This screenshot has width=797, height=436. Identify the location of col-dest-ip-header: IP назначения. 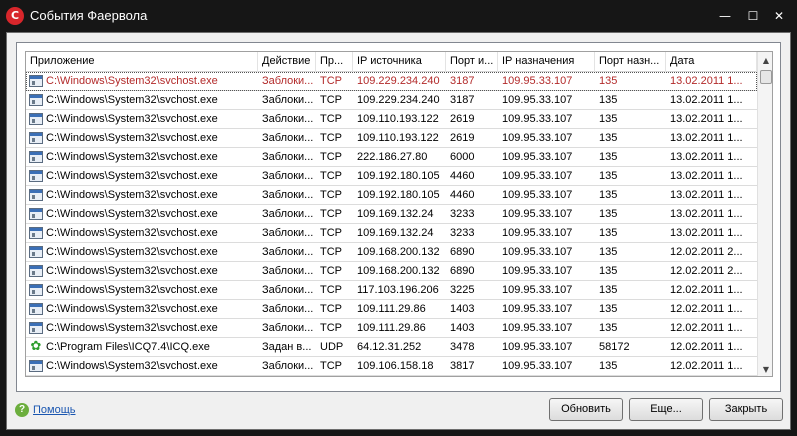
(546, 62).